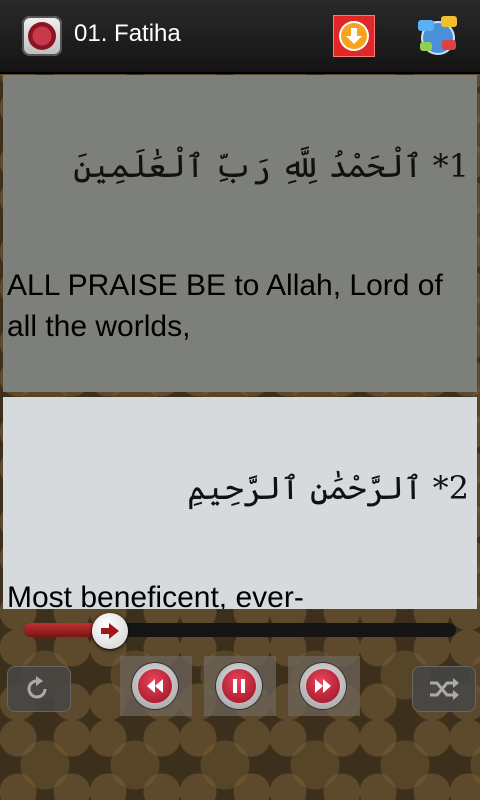 The width and height of the screenshot is (480, 800). Describe the element at coordinates (438, 36) in the screenshot. I see `share-chat-icon` at that location.